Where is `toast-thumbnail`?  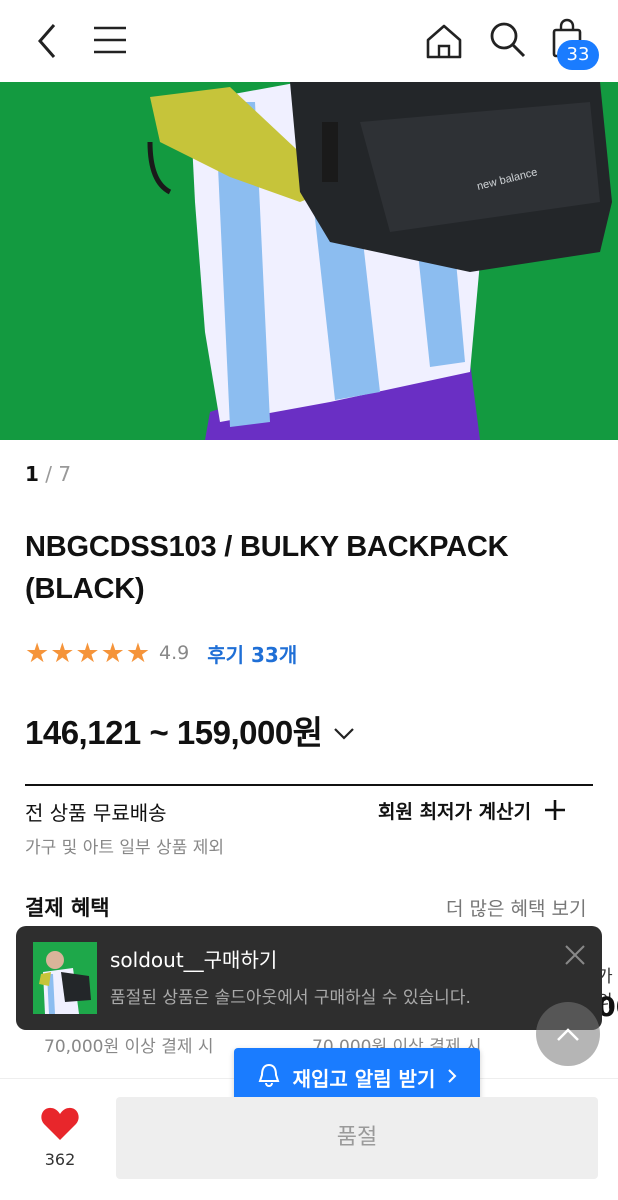 toast-thumbnail is located at coordinates (65, 978).